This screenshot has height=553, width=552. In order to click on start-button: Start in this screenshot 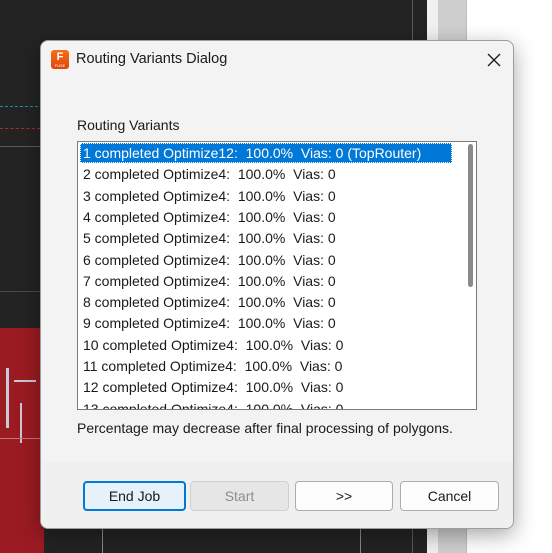, I will do `click(239, 496)`.